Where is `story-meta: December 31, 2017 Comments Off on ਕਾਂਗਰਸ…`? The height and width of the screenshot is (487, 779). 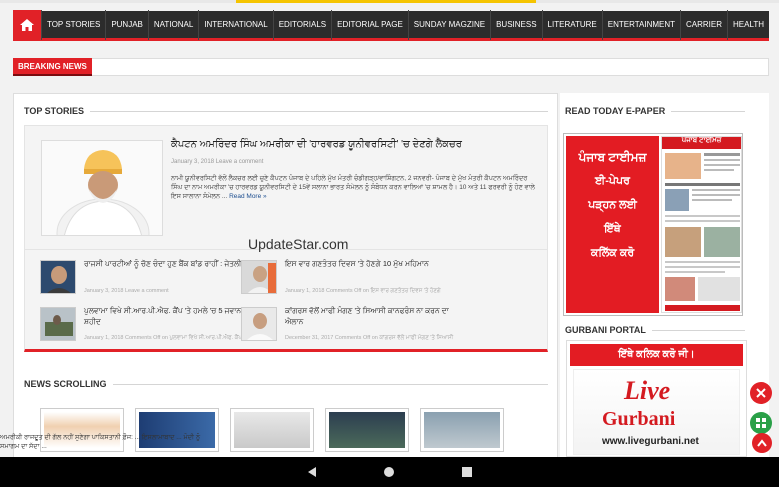
story-meta: December 31, 2017 Comments Off on ਕਾਂਗਰਸ… is located at coordinates (369, 338).